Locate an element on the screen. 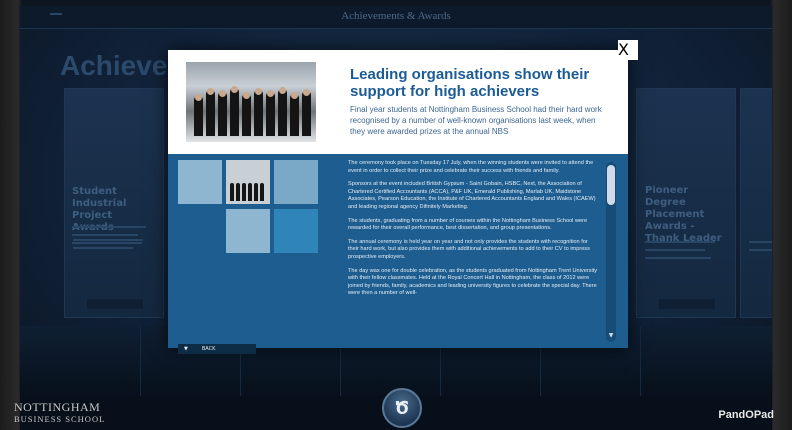 This screenshot has height=430, width=792. bg-card-button is located at coordinates (687, 304).